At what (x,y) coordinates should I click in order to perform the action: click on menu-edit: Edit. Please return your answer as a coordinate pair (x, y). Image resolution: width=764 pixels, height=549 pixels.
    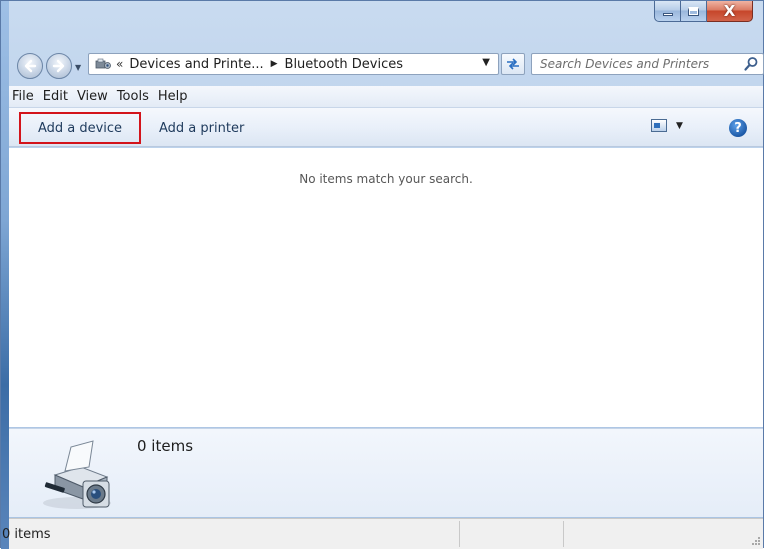
    Looking at the image, I should click on (59, 96).